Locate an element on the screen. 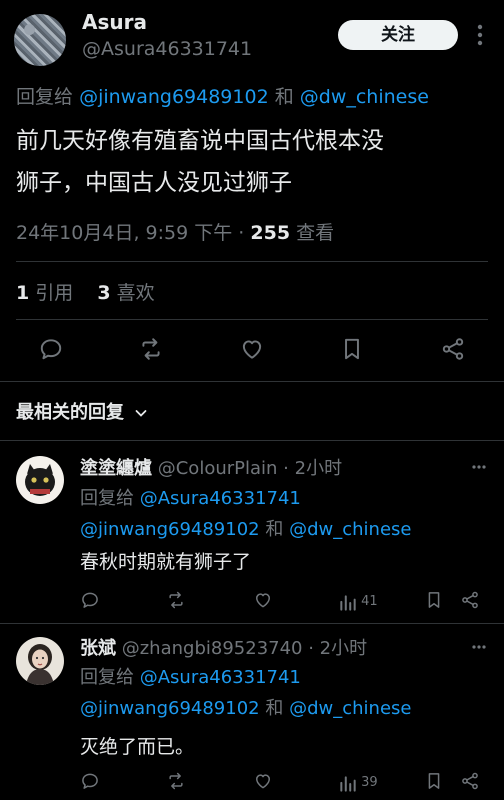 The image size is (504, 800). reply-text: 灭绝了而已。 is located at coordinates (137, 747).